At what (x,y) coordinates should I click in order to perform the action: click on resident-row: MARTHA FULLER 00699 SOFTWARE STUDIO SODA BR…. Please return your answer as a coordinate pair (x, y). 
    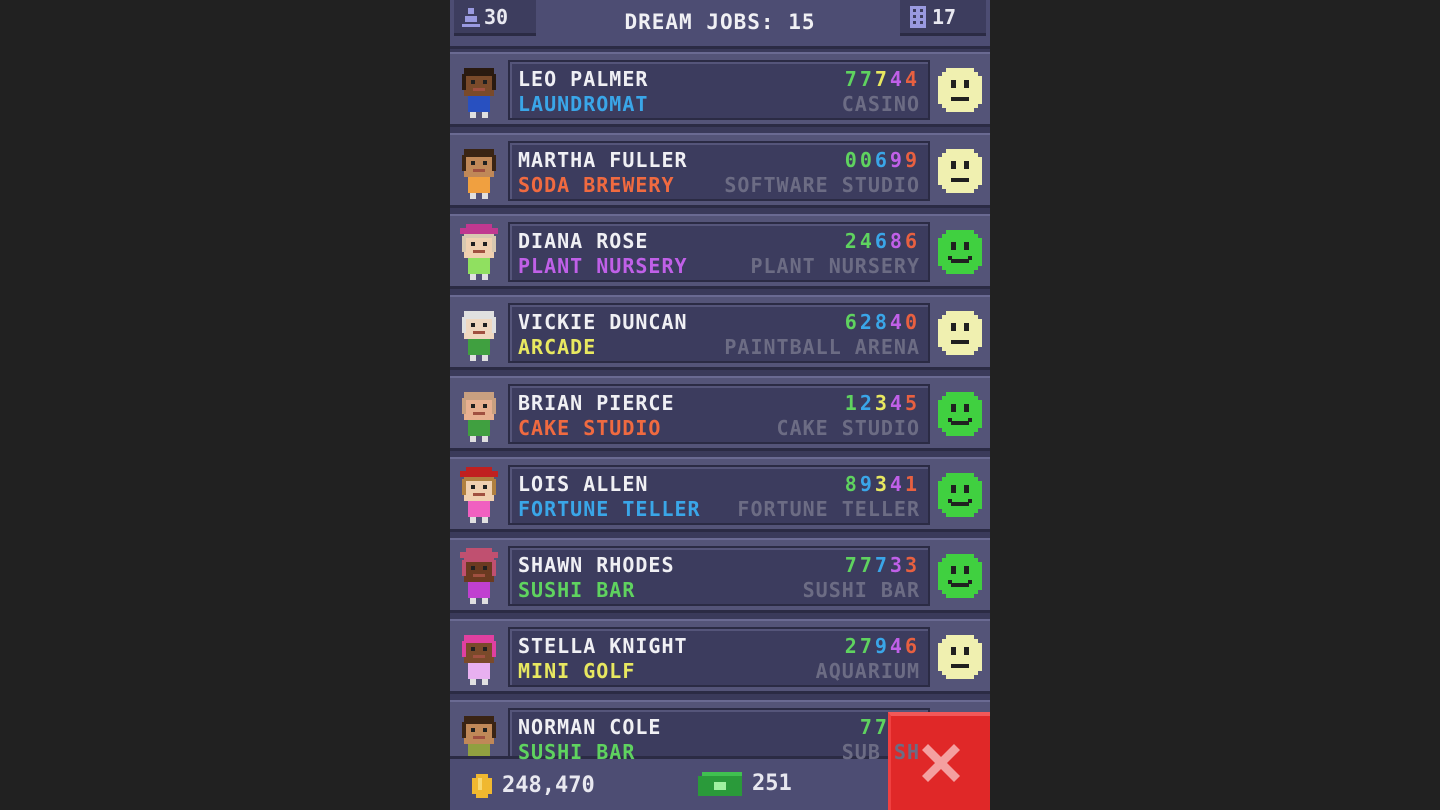
    Looking at the image, I should click on (720, 170).